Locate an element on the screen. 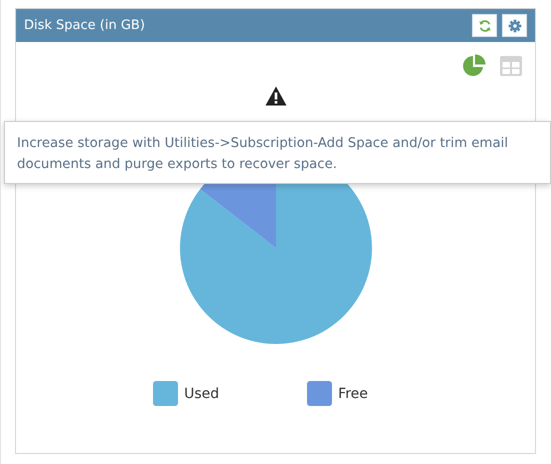 The height and width of the screenshot is (464, 551). table-icon is located at coordinates (511, 66).